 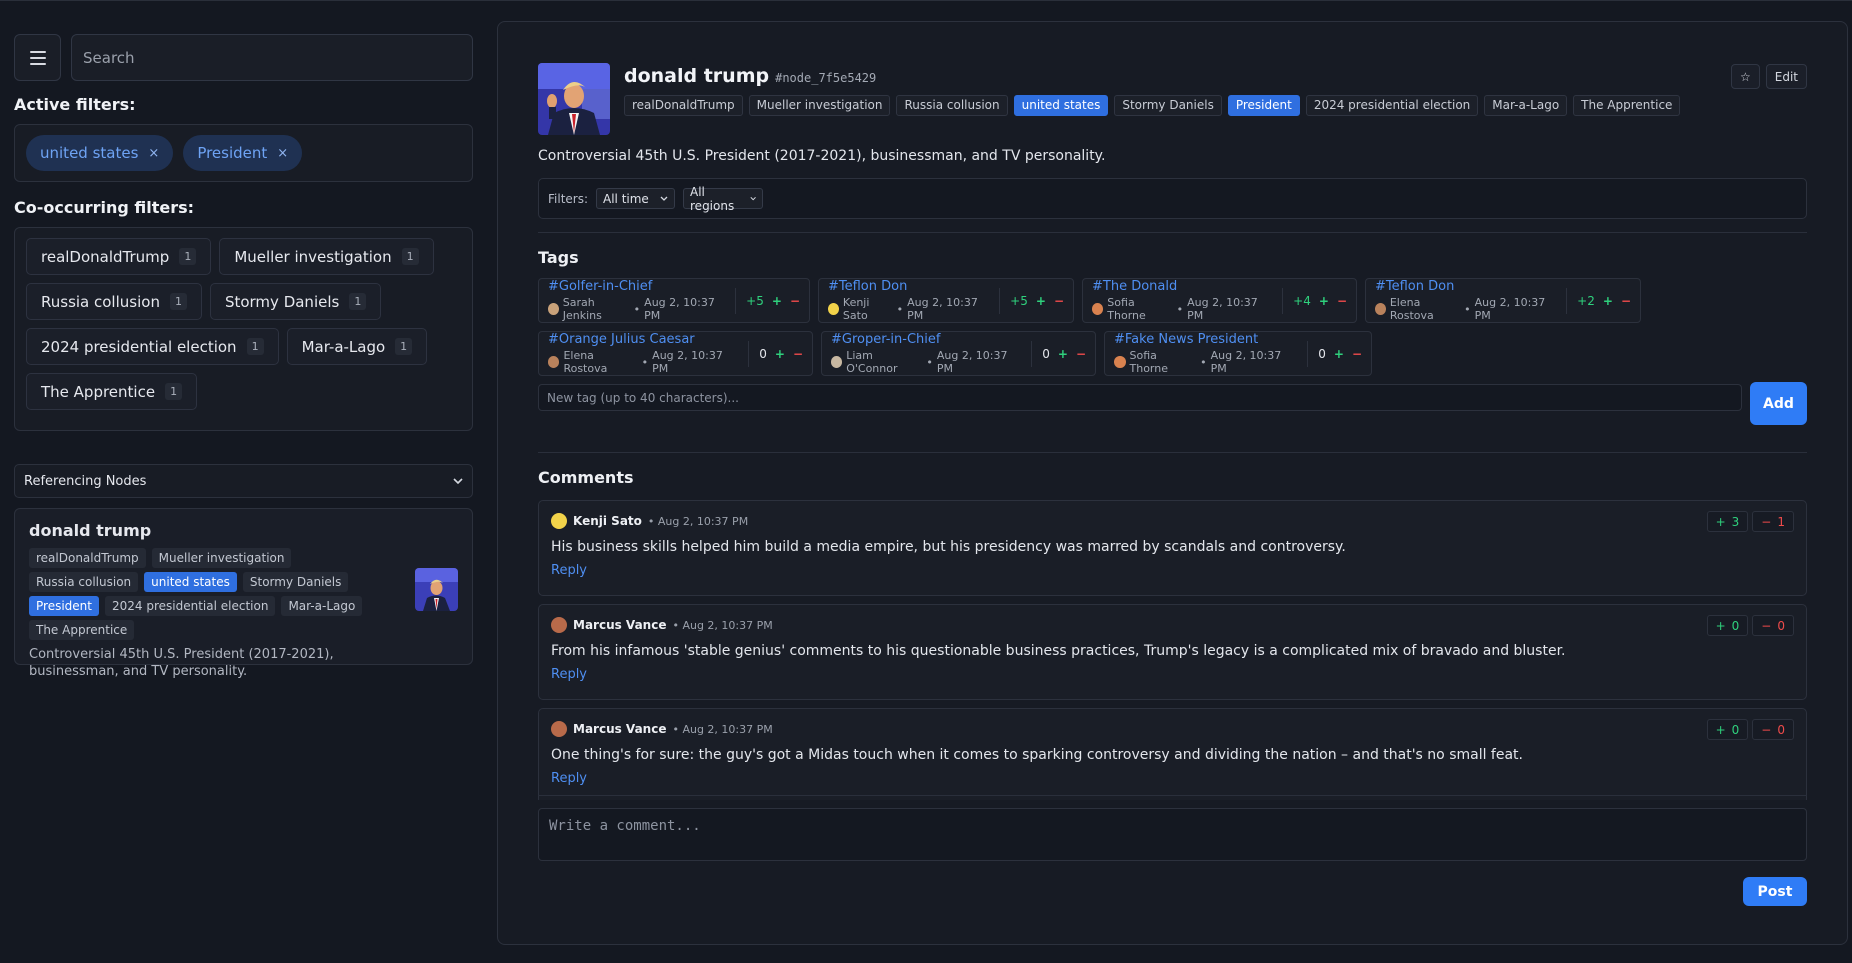 I want to click on comment-votes: +0 −0, so click(x=1750, y=729).